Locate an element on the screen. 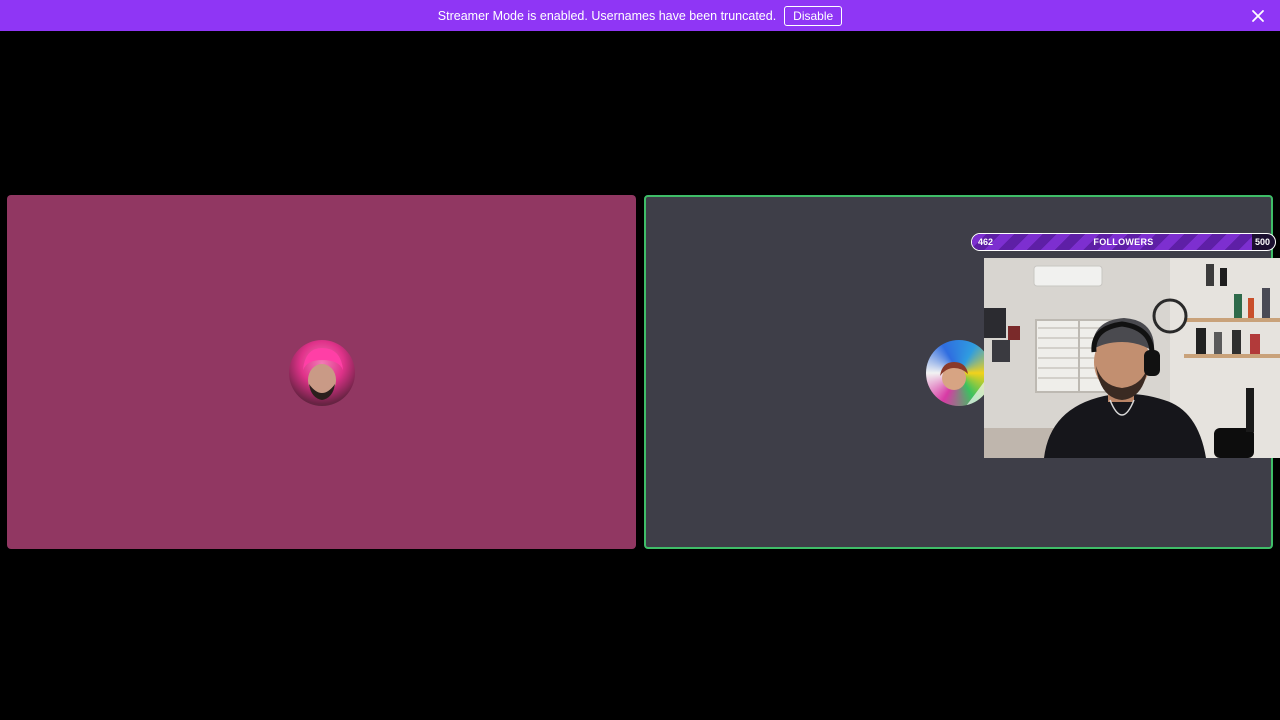  followers-goal-label: FOLLOWERS is located at coordinates (1123, 242).